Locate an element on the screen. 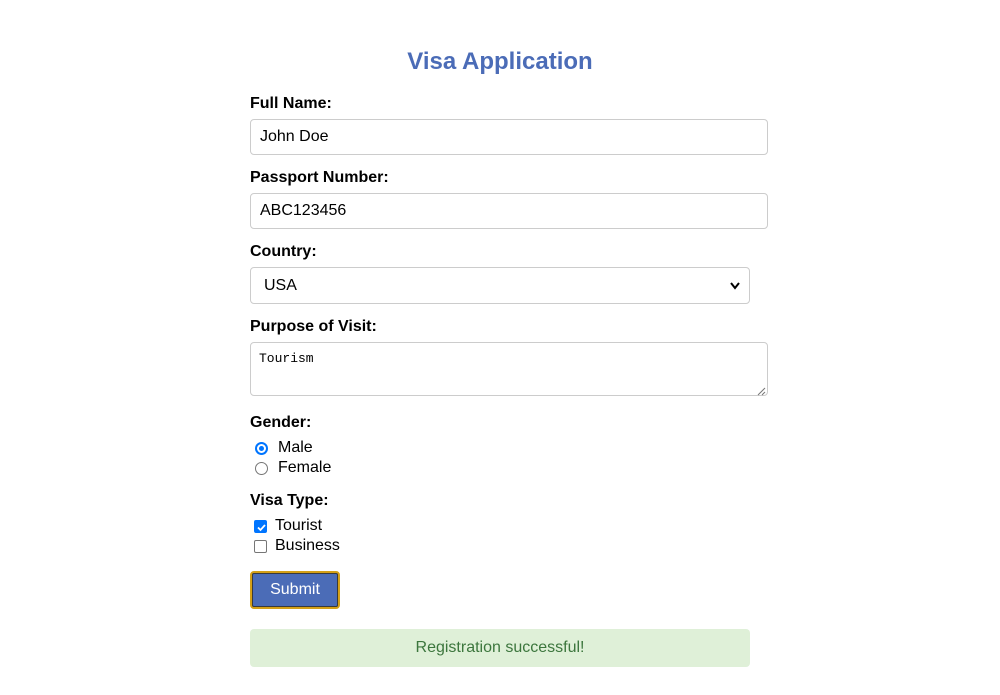 The height and width of the screenshot is (695, 1000). visa-tourist-label: Tourist is located at coordinates (299, 525).